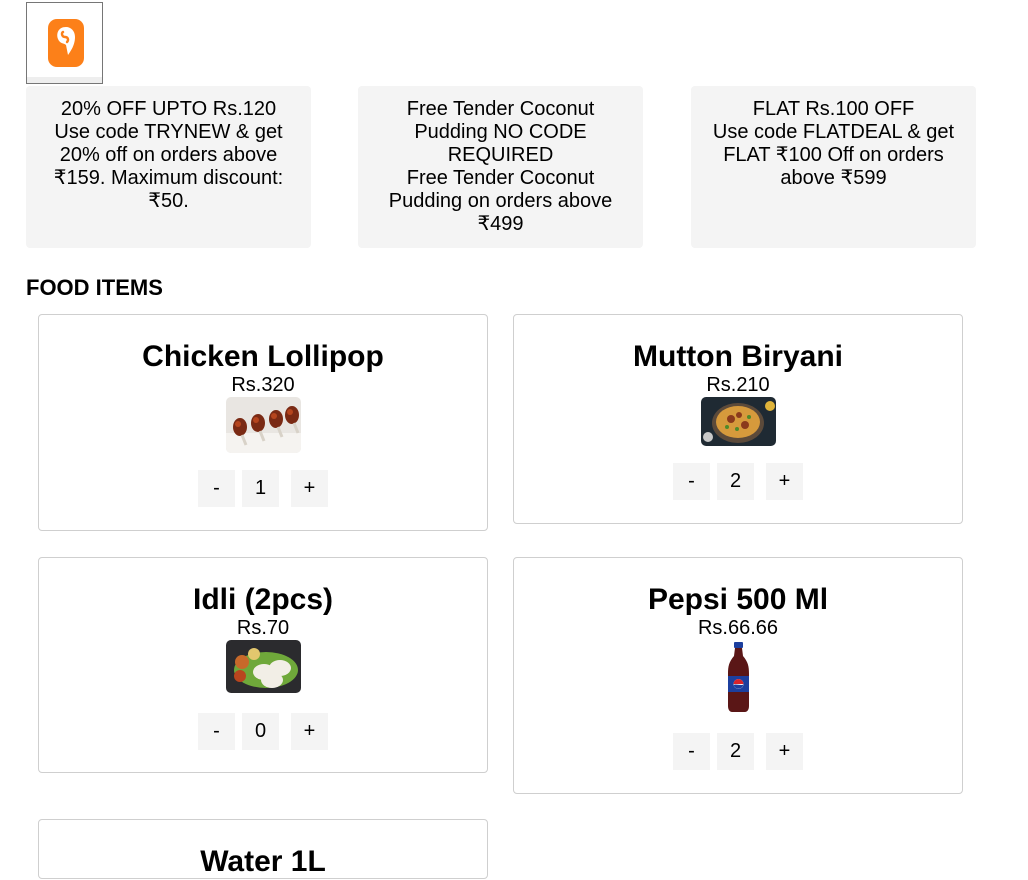  I want to click on idli-image, so click(263, 666).